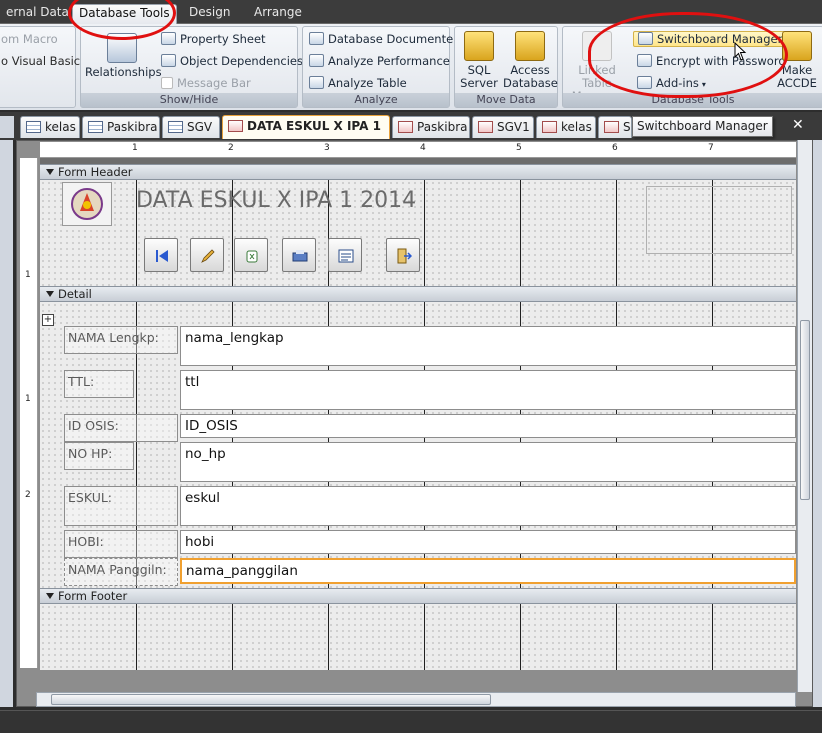 The height and width of the screenshot is (733, 822). I want to click on delete-icon, so click(252, 256).